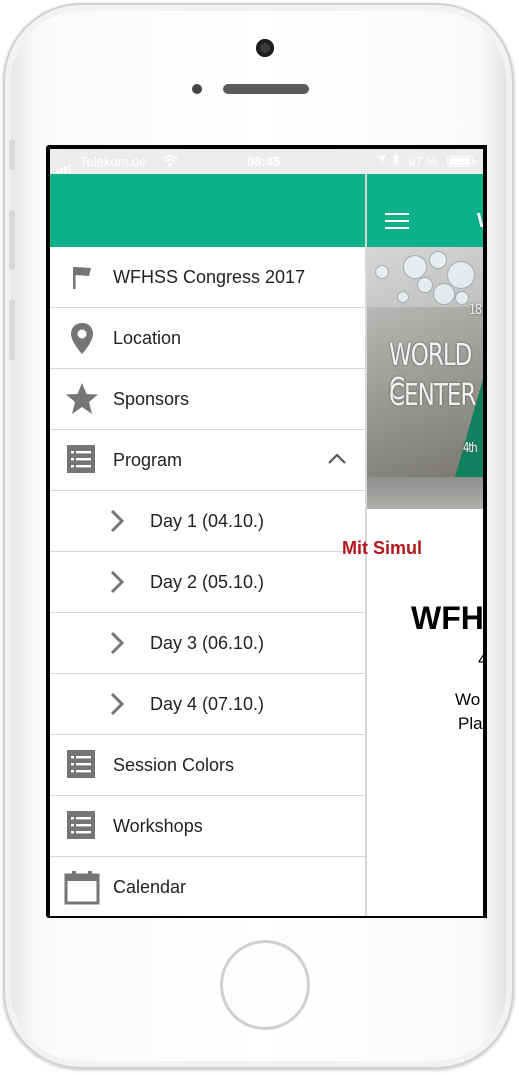 The width and height of the screenshot is (519, 1075). I want to click on signal-icon, so click(64, 165).